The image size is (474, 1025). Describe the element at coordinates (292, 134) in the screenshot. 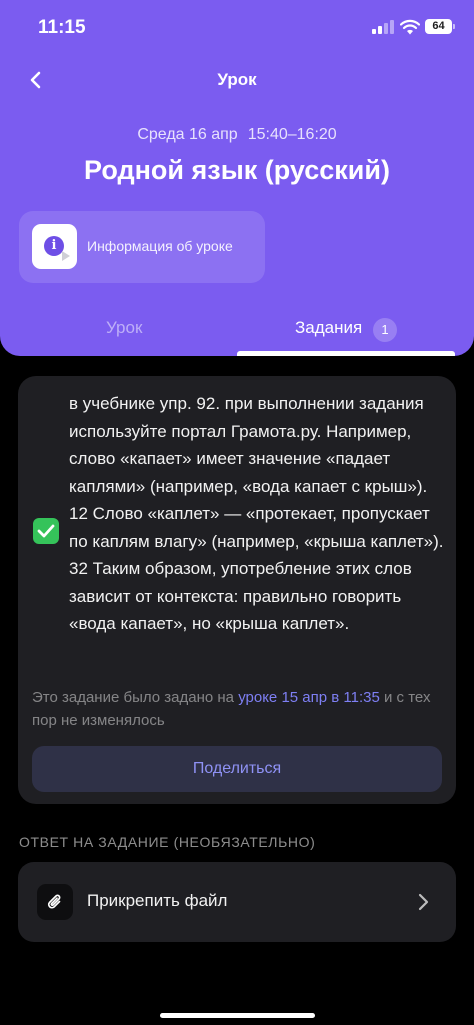

I see `lesson-time-range: 15:40–16:20` at that location.